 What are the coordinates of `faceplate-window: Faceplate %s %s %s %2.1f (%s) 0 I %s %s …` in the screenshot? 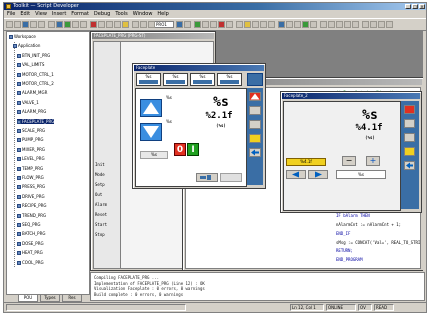 It's located at (199, 126).